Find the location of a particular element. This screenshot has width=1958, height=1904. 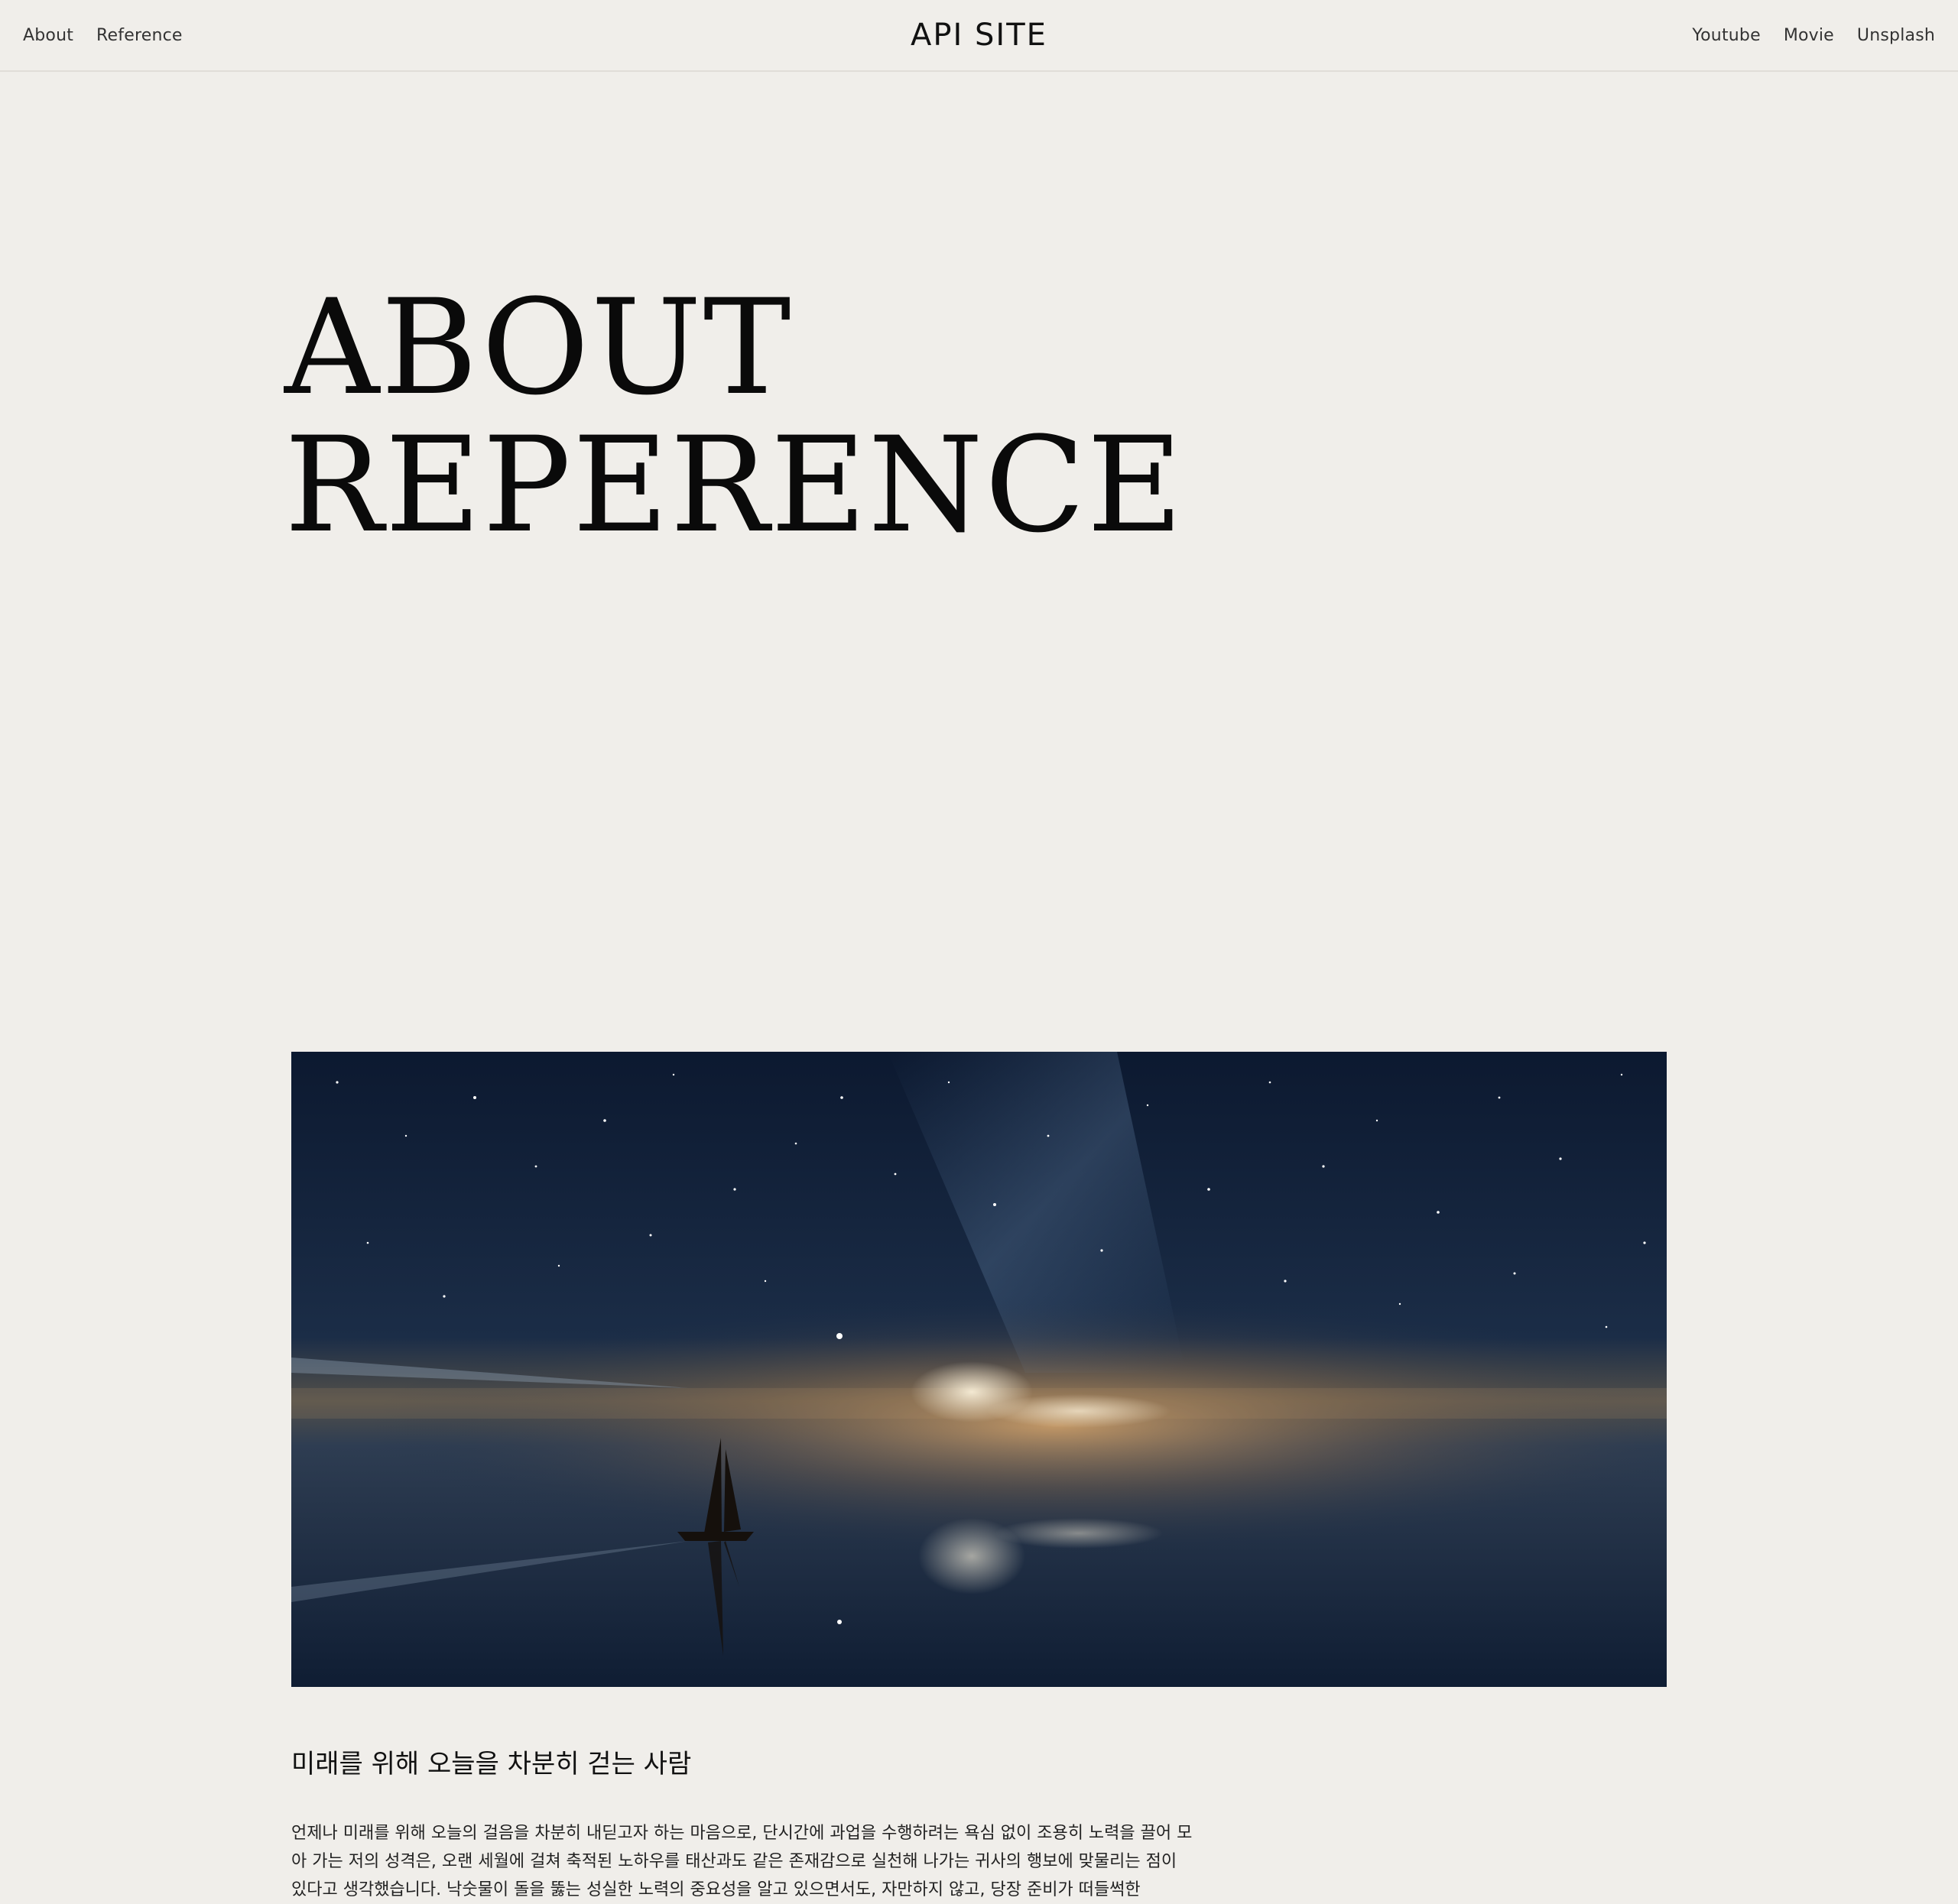

hero-title-line-2: REPERENCE is located at coordinates (735, 485).